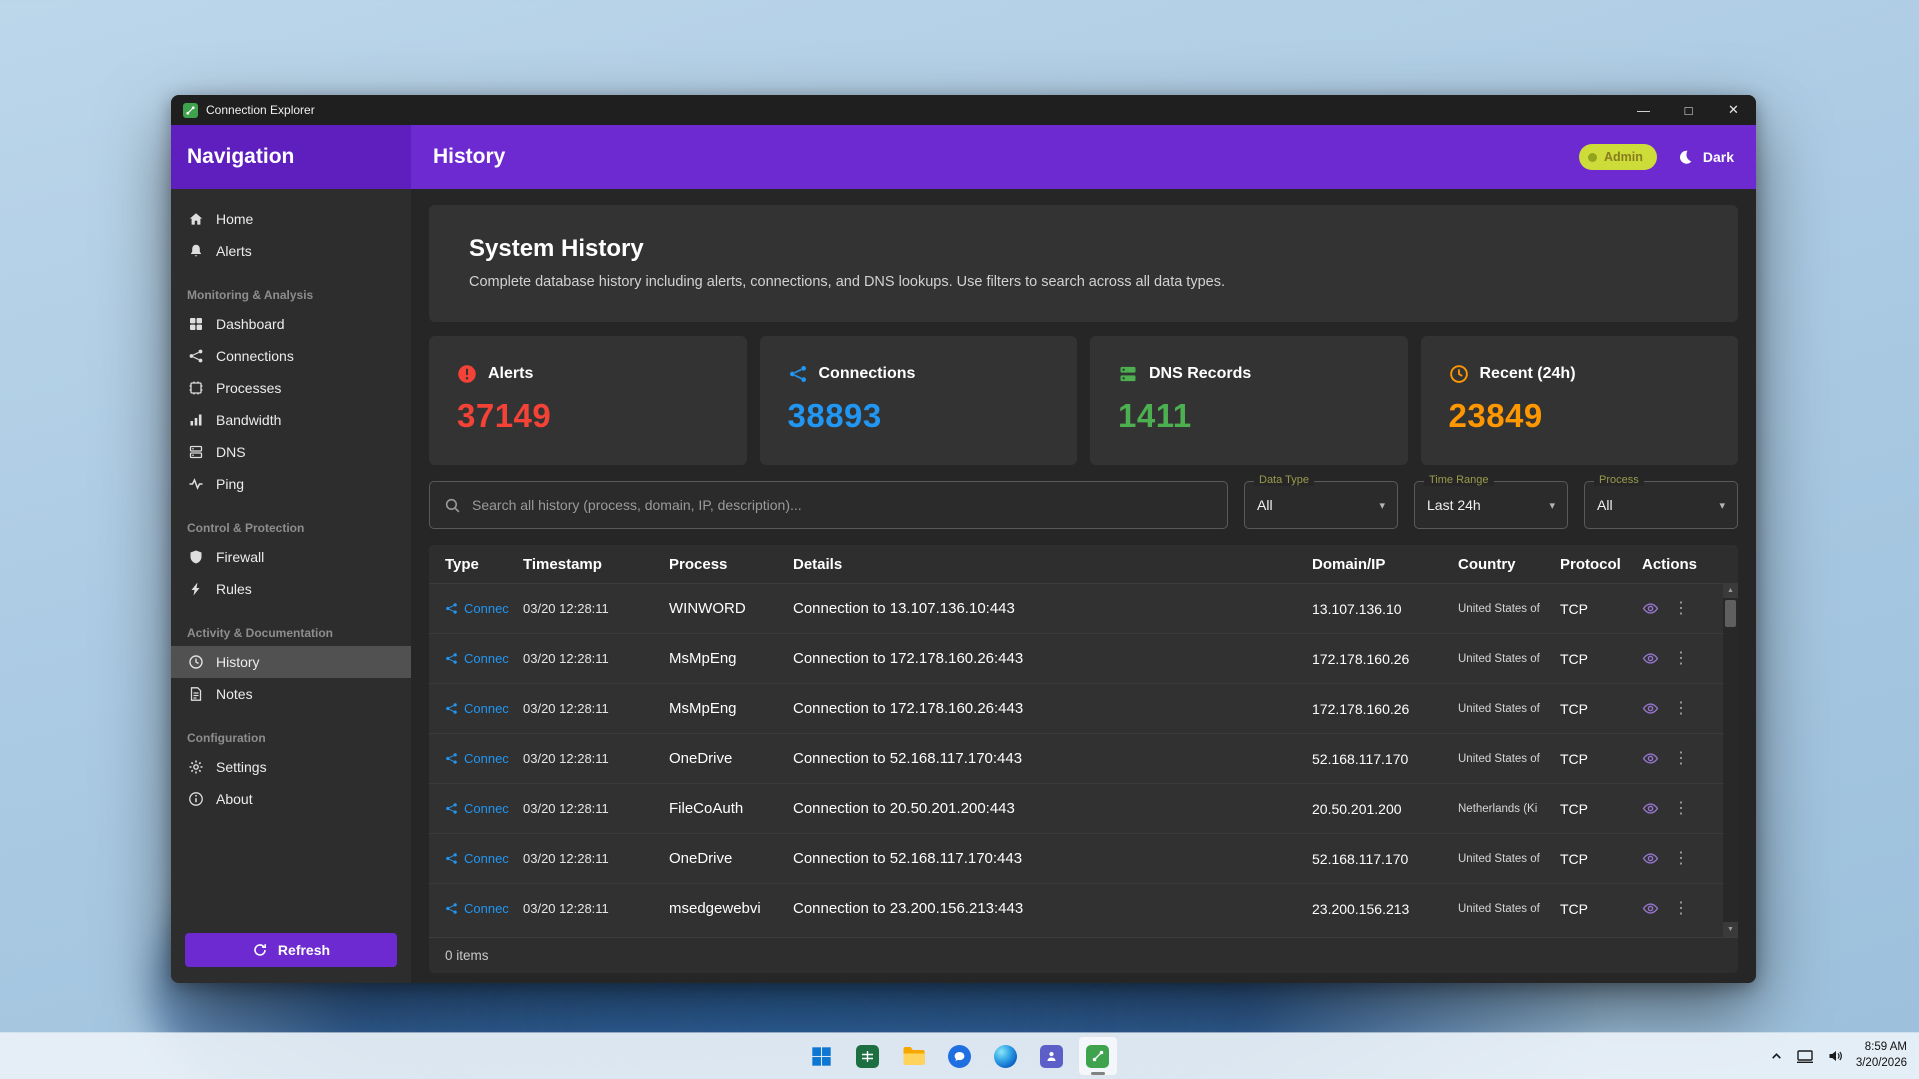 Image resolution: width=1919 pixels, height=1079 pixels. Describe the element at coordinates (291, 950) in the screenshot. I see `refresh-button: Refresh` at that location.